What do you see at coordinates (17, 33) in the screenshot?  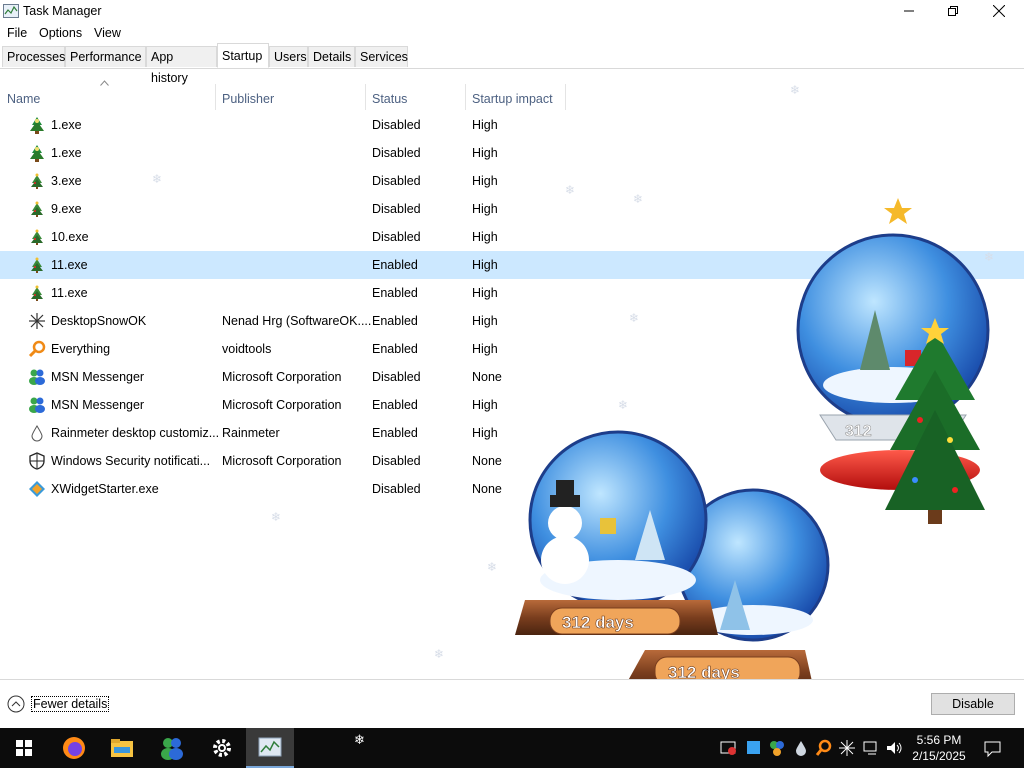 I see `menu-file: File` at bounding box center [17, 33].